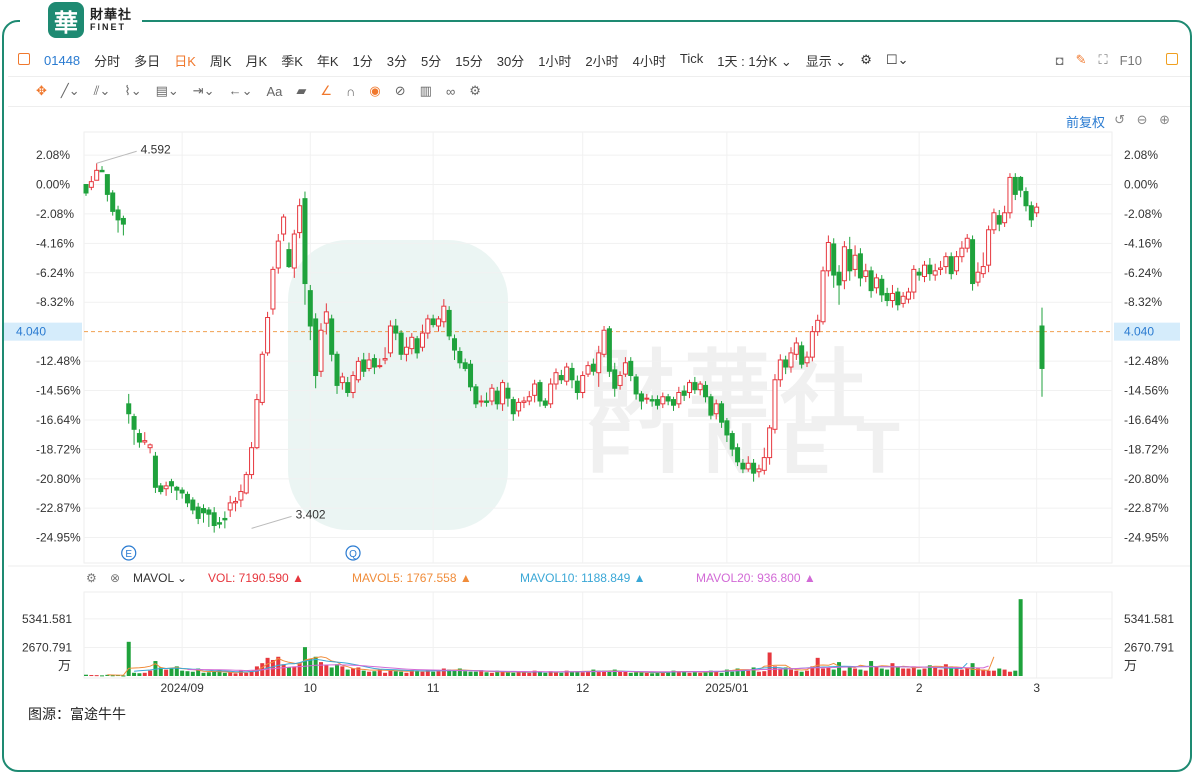 This screenshot has width=1198, height=778. What do you see at coordinates (583, 578) in the screenshot?
I see `volume-legend-label: MAVOL10: 1188.849 ▲` at bounding box center [583, 578].